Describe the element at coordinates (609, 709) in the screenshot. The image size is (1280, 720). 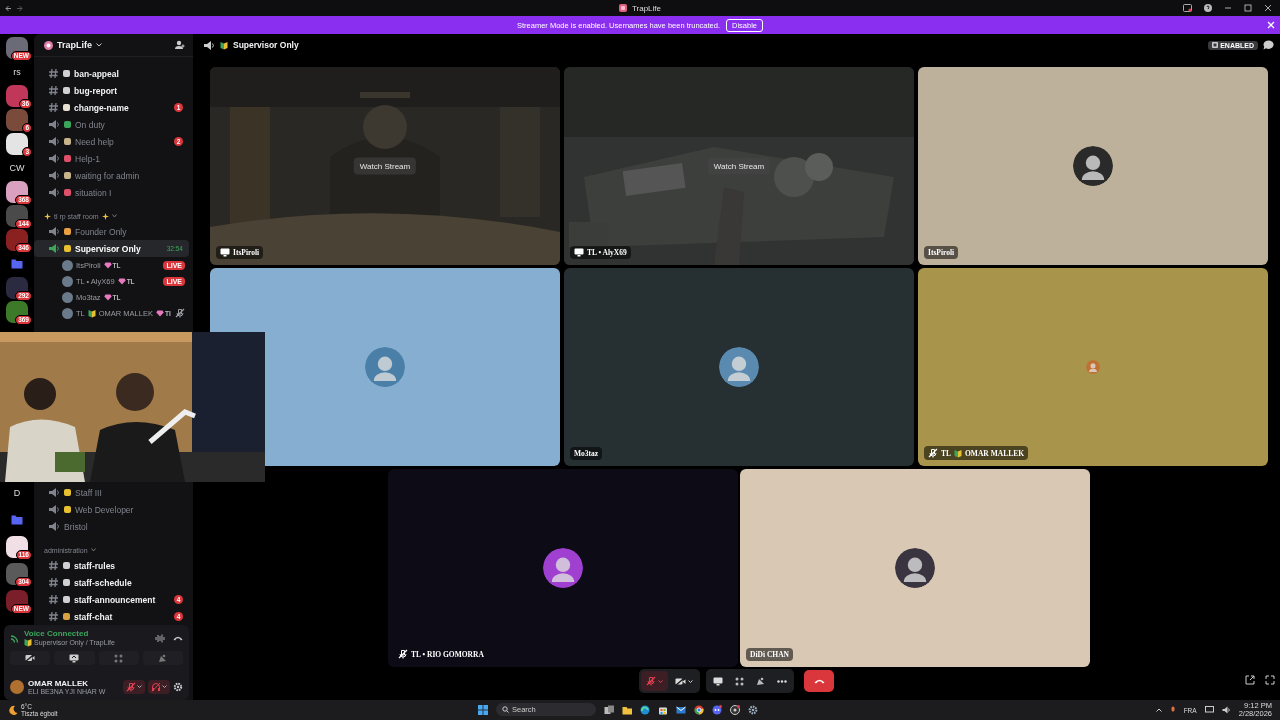
I see `task-view-icon` at that location.